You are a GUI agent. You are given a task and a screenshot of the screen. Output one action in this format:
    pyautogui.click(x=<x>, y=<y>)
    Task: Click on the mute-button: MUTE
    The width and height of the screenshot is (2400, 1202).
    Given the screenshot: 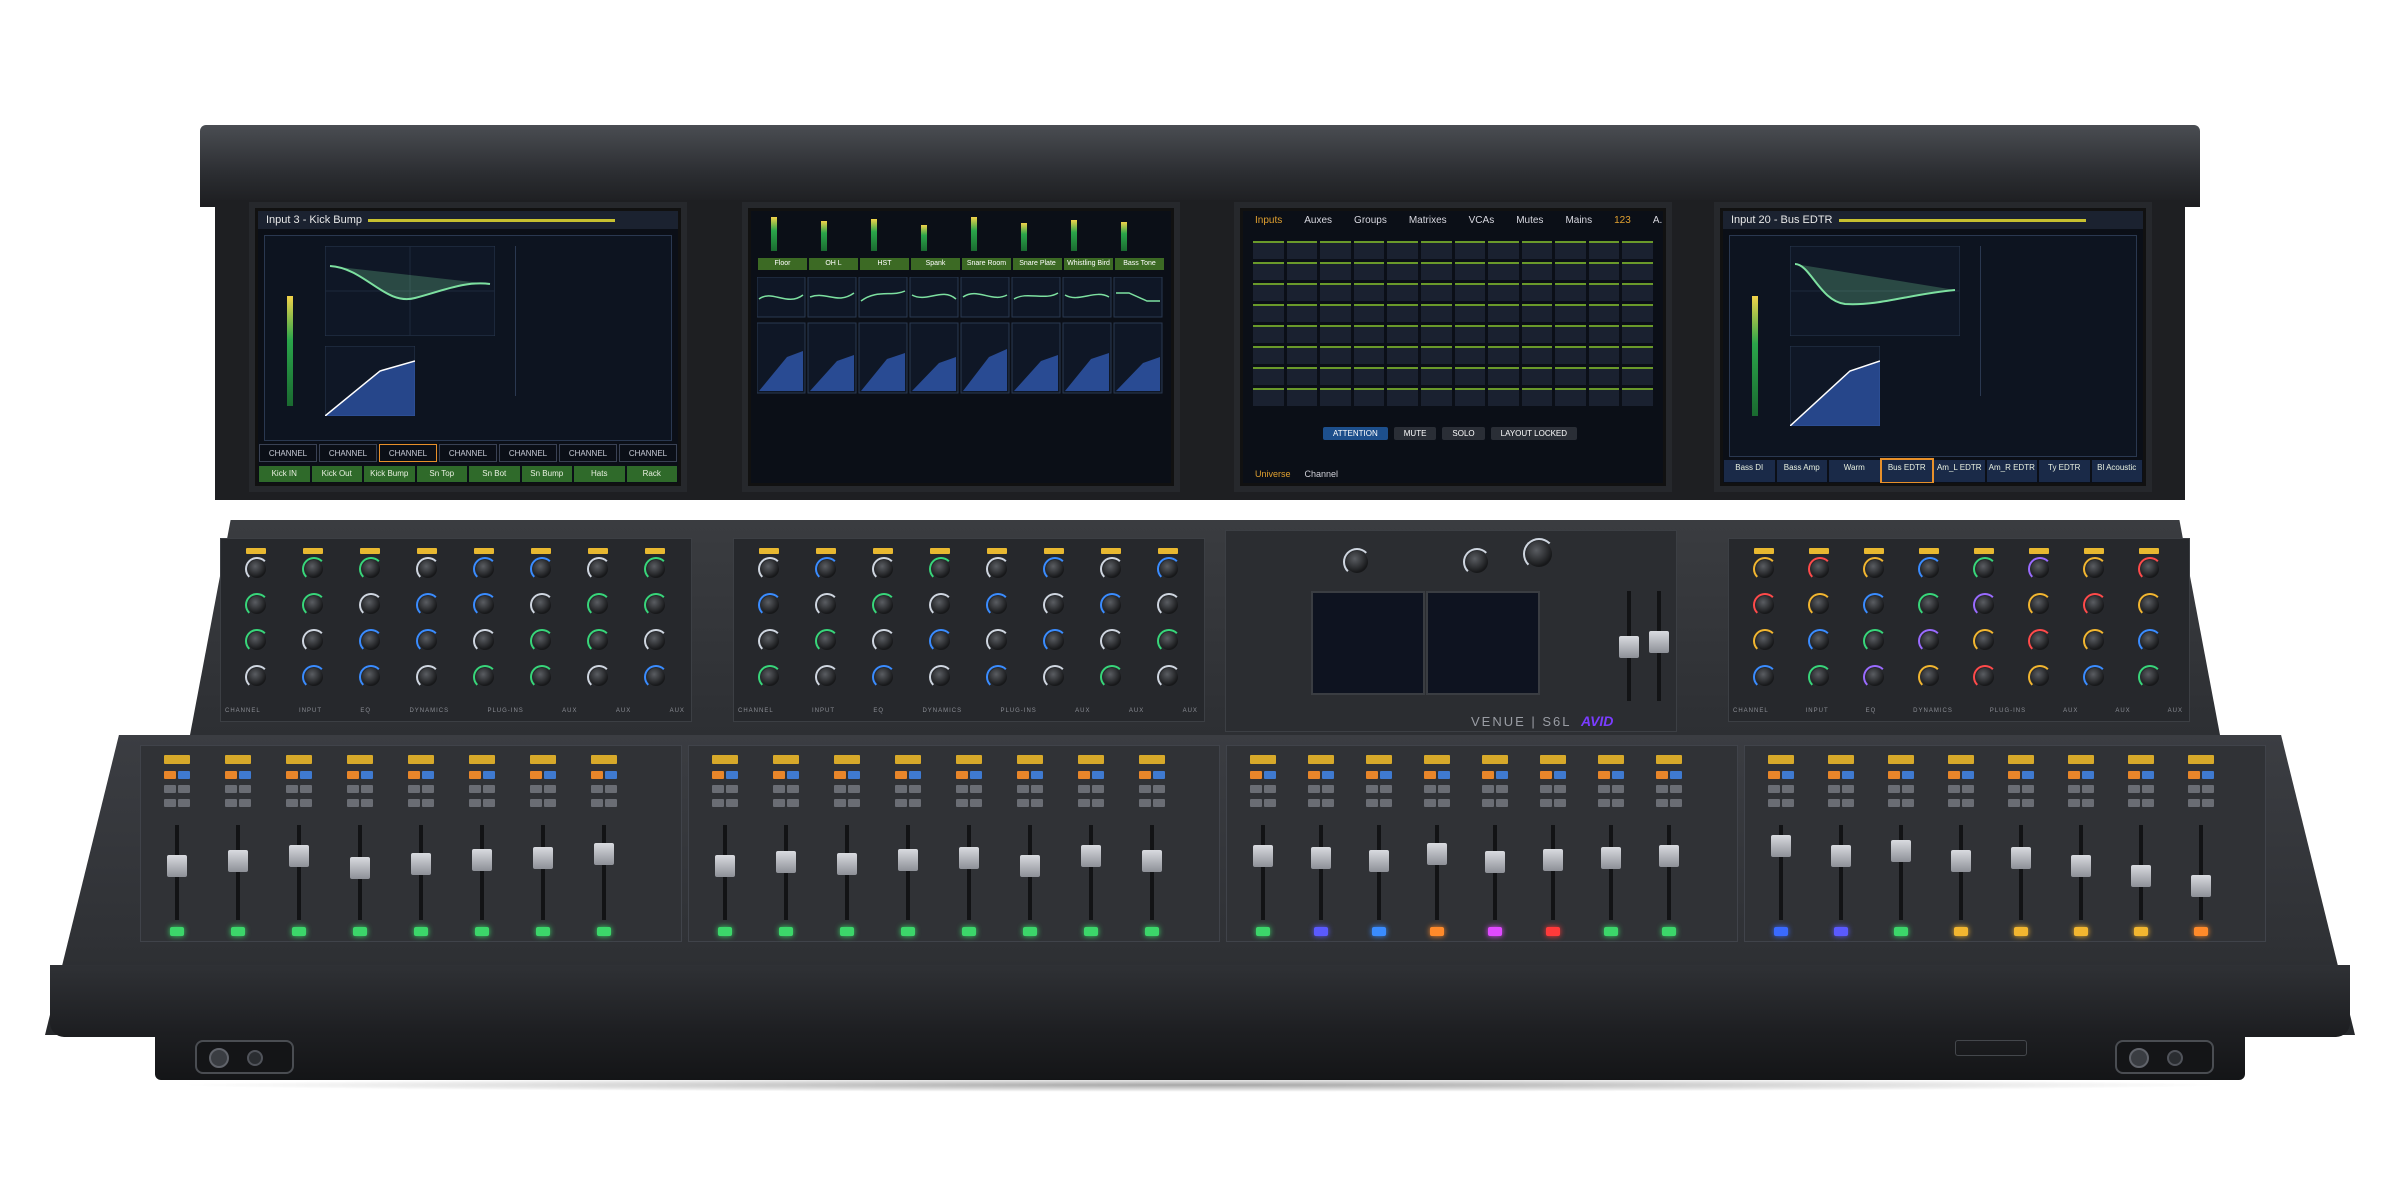 What is the action you would take?
    pyautogui.click(x=1415, y=433)
    